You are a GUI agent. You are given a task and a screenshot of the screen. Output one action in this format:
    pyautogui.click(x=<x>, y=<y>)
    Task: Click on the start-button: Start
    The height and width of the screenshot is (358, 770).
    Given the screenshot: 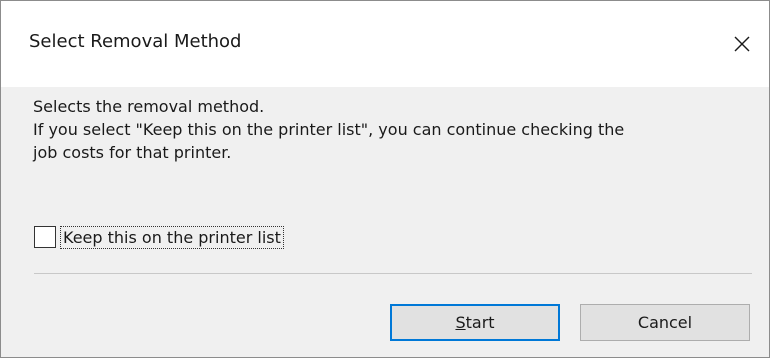 What is the action you would take?
    pyautogui.click(x=475, y=322)
    